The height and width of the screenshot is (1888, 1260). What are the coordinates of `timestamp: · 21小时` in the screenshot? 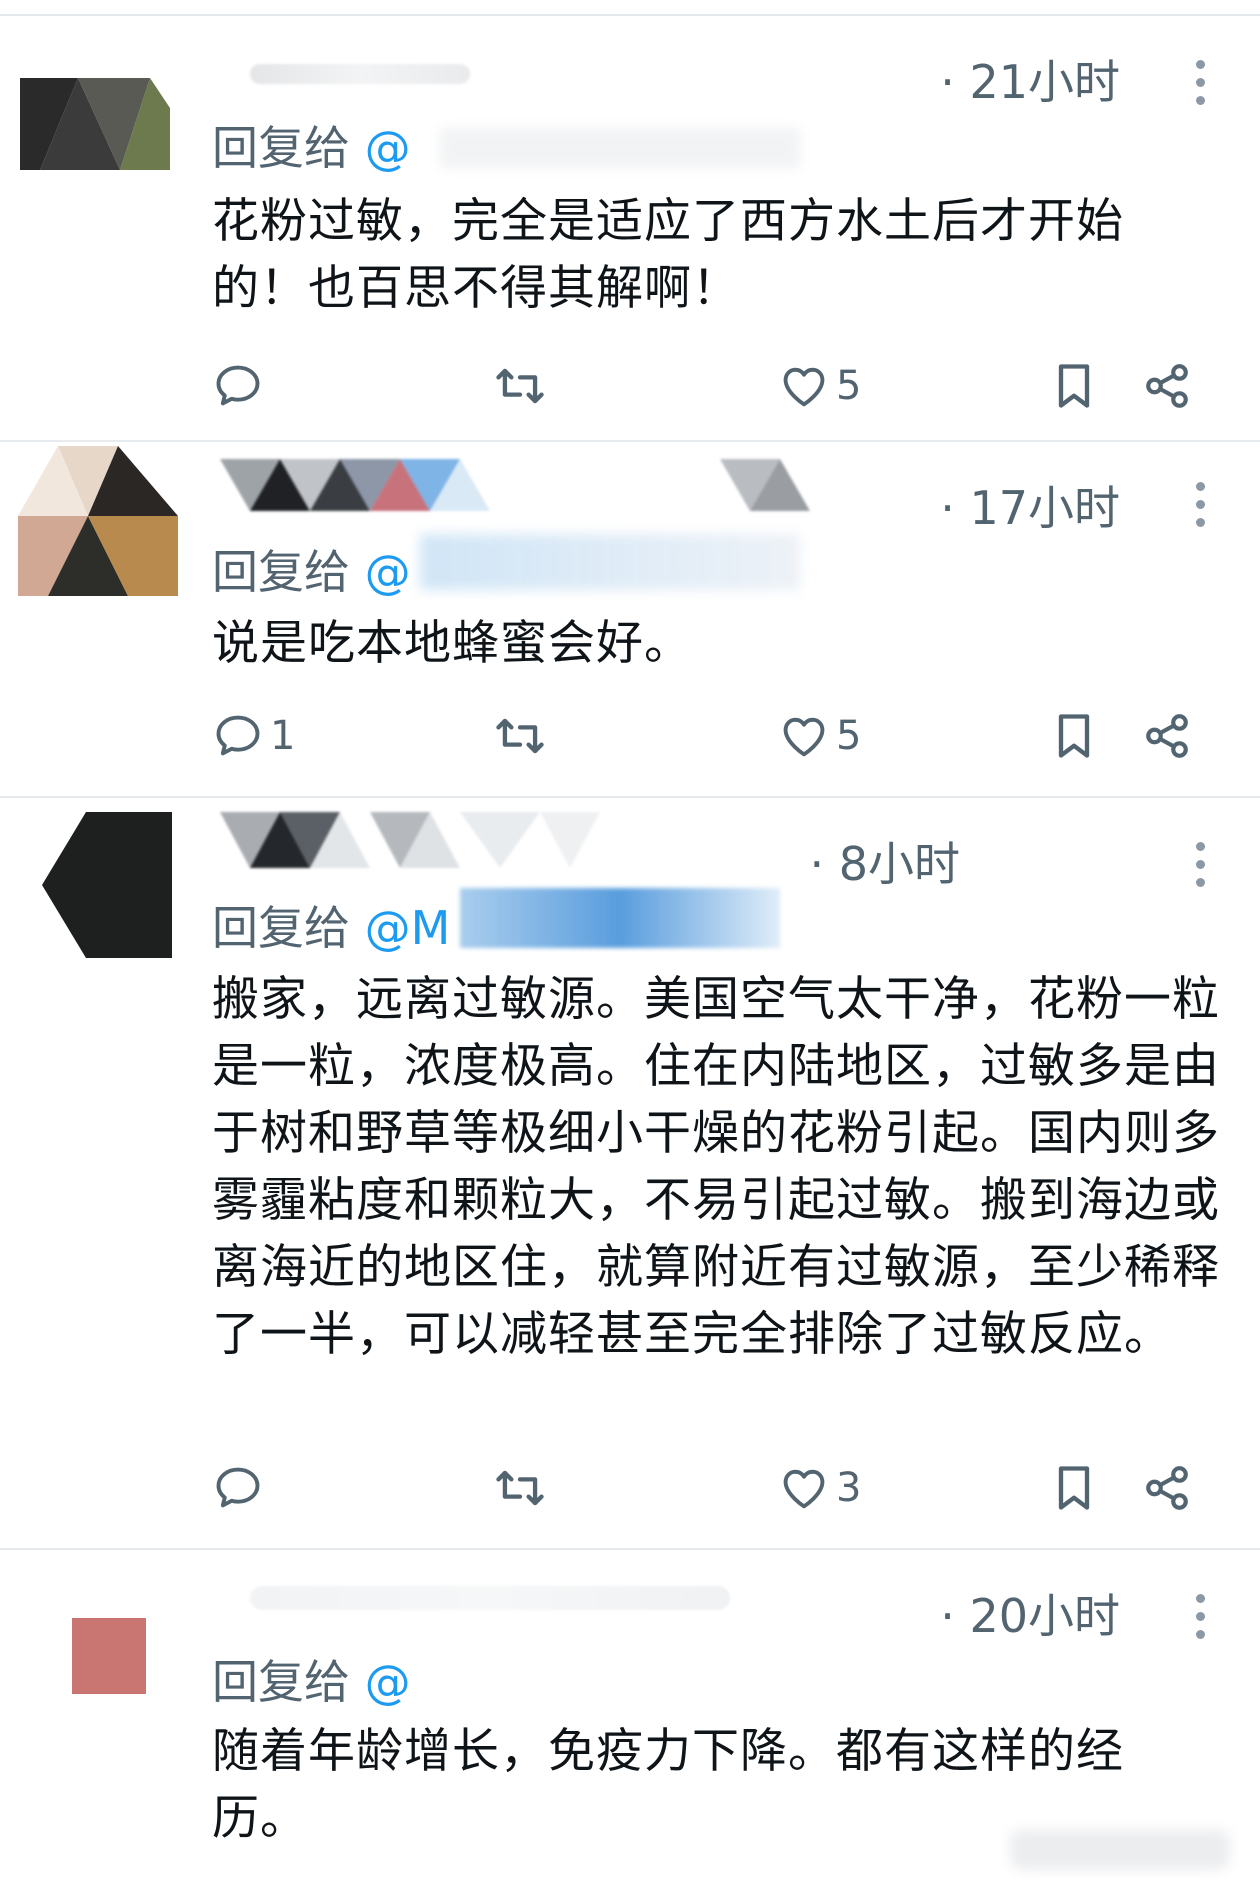 It's located at (1030, 79).